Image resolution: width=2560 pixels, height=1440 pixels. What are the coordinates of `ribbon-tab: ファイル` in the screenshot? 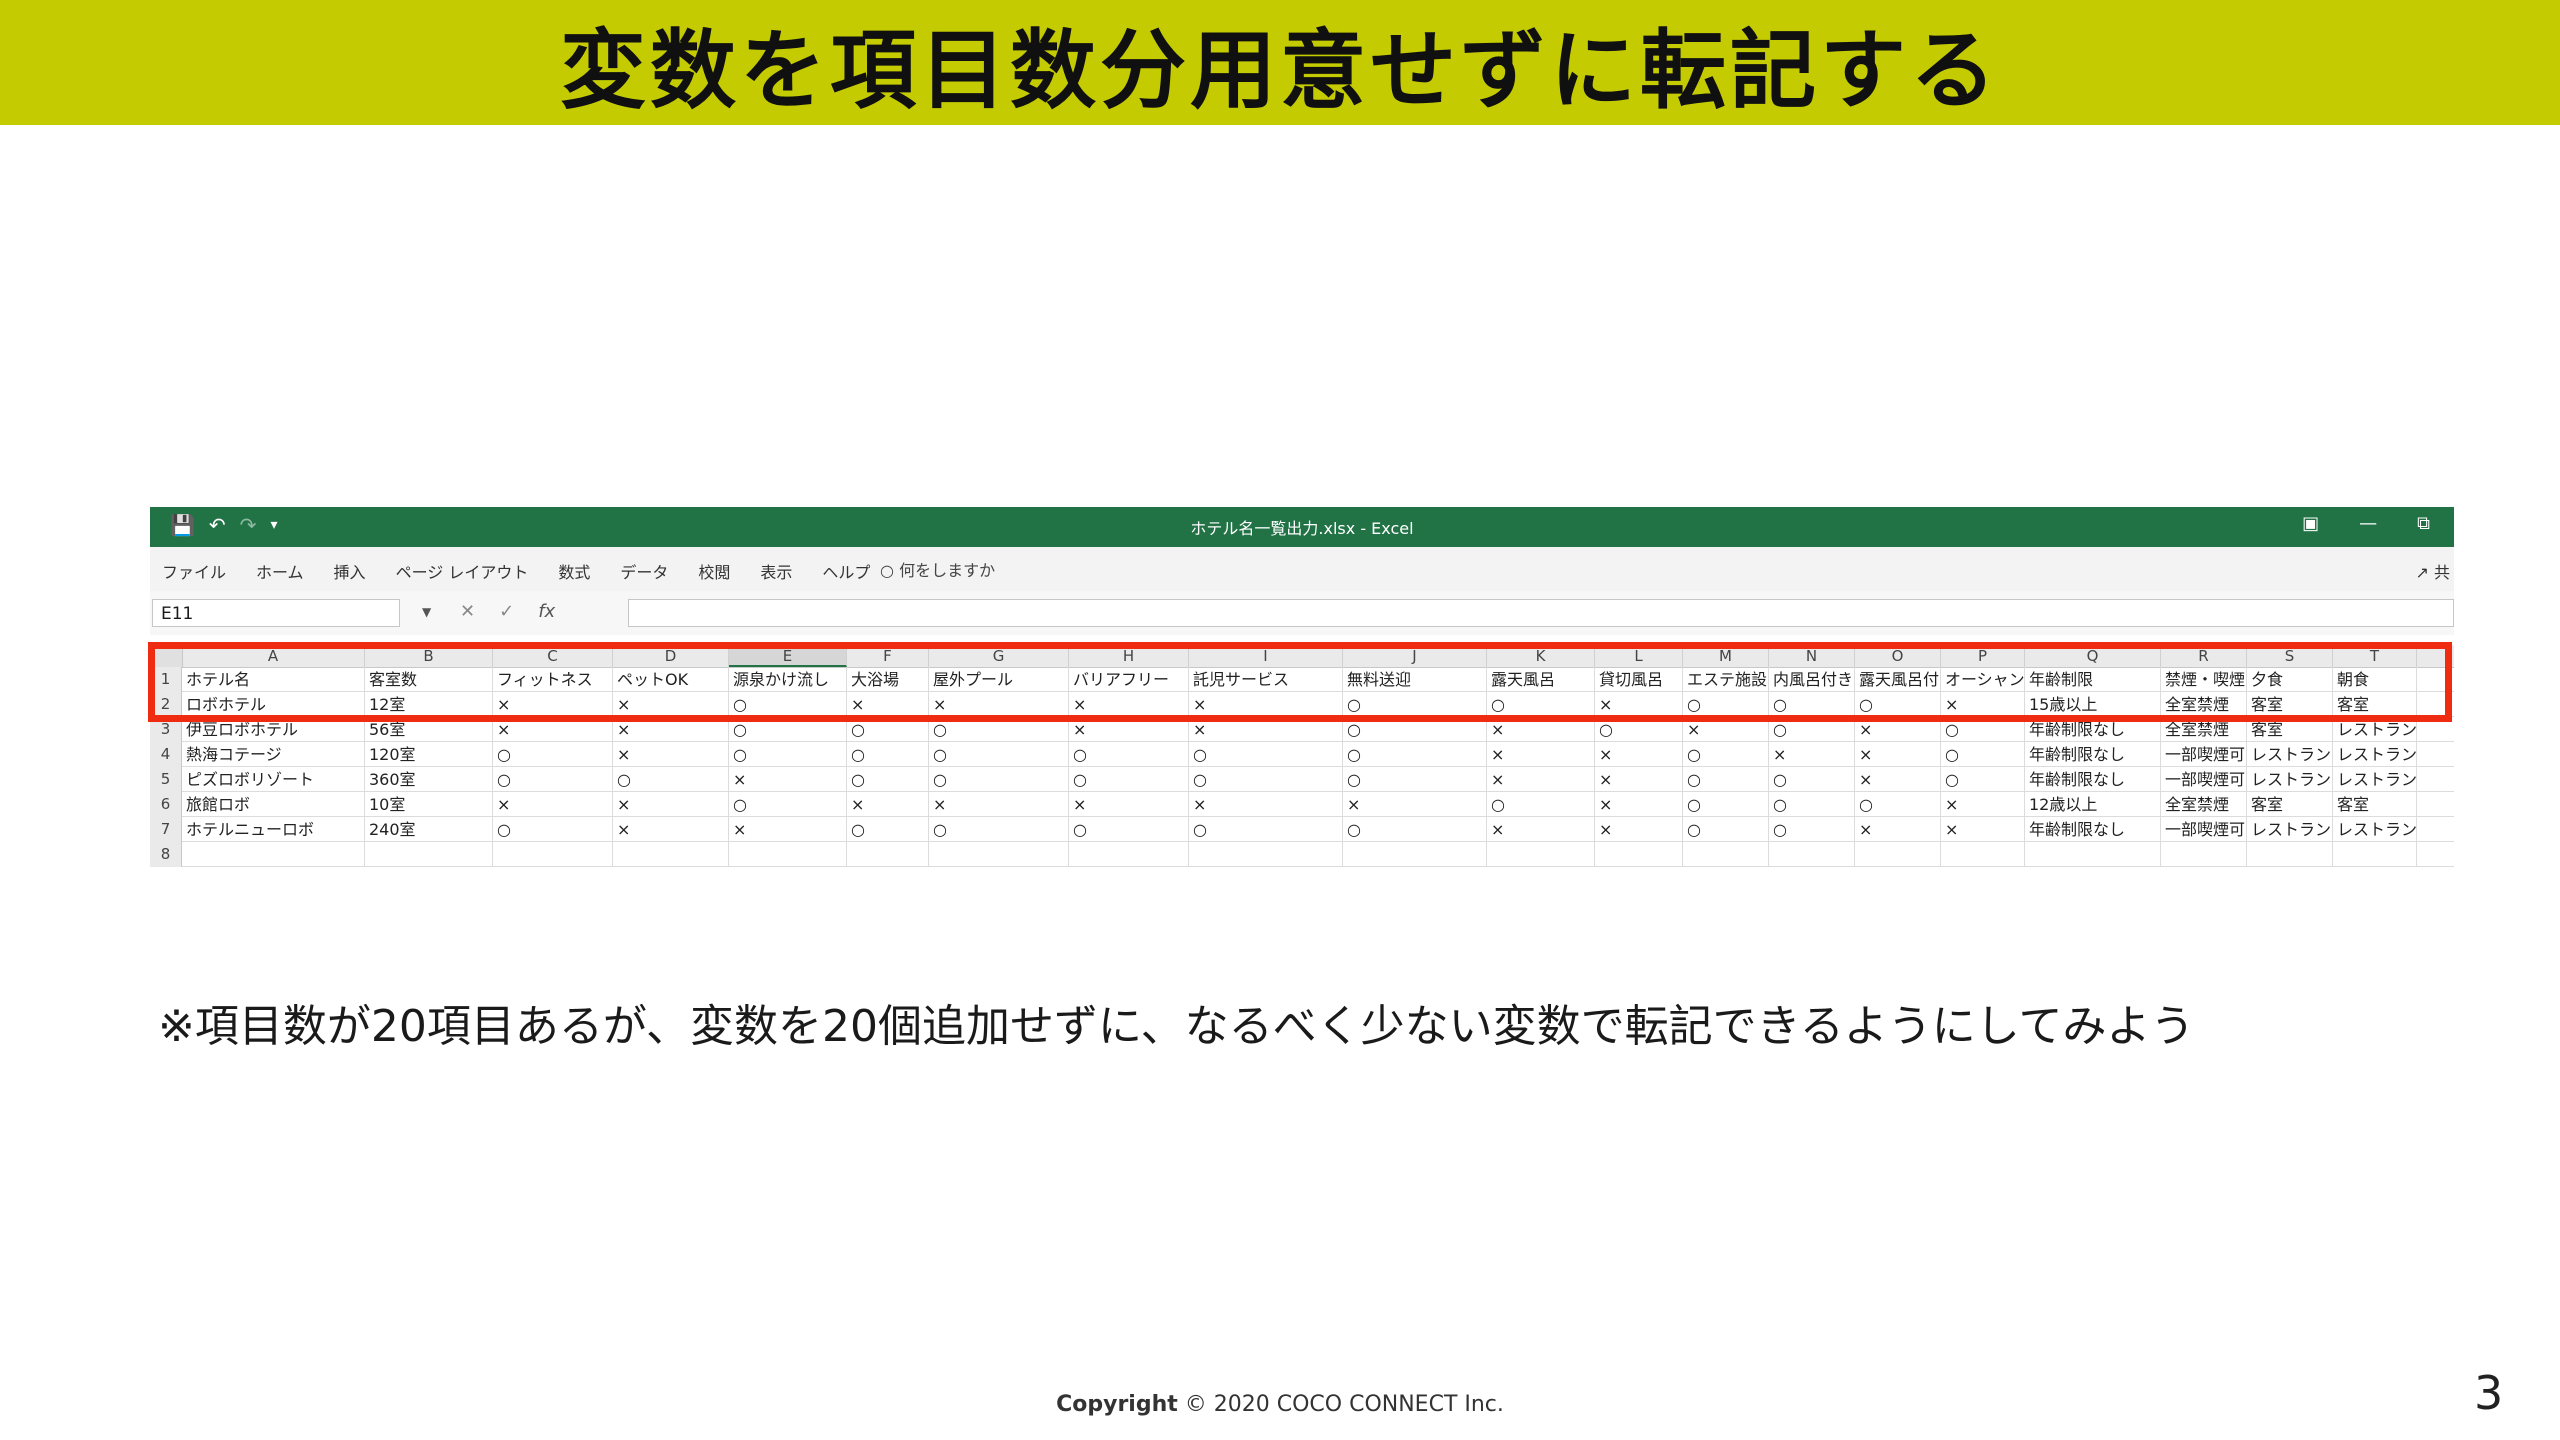 It's located at (194, 571).